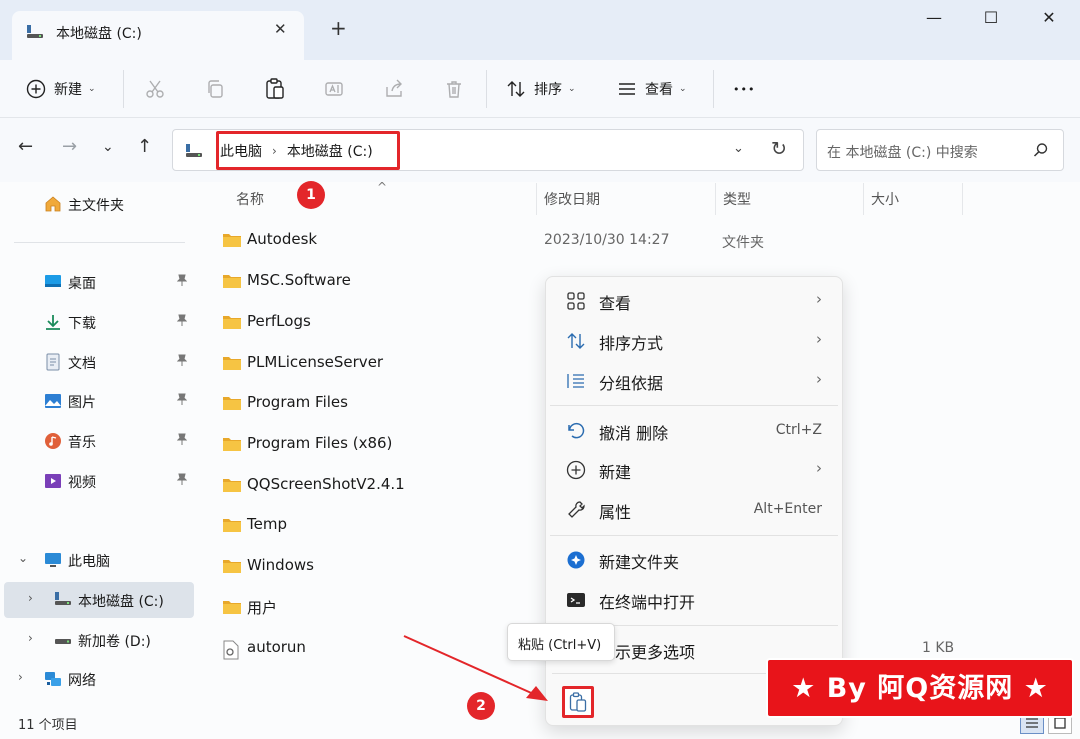 The image size is (1080, 739). I want to click on sidebar-label: 网络, so click(82, 681).